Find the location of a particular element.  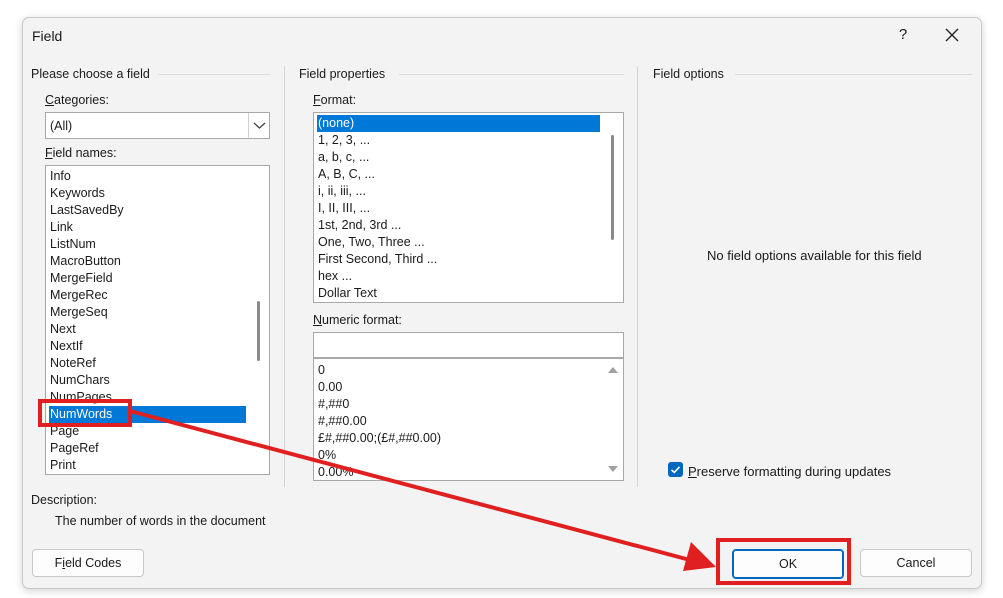

list-item: PageRef is located at coordinates (147, 448).